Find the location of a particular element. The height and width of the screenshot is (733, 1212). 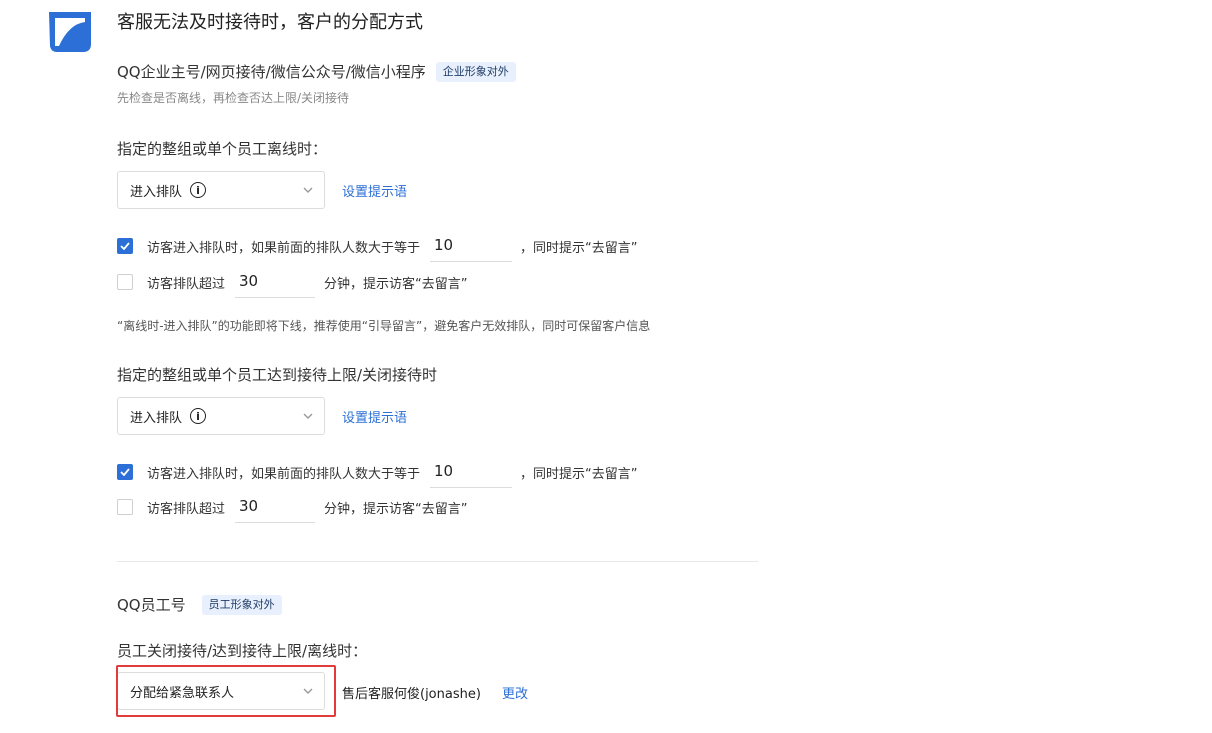

app-logo-icon is located at coordinates (70, 32).